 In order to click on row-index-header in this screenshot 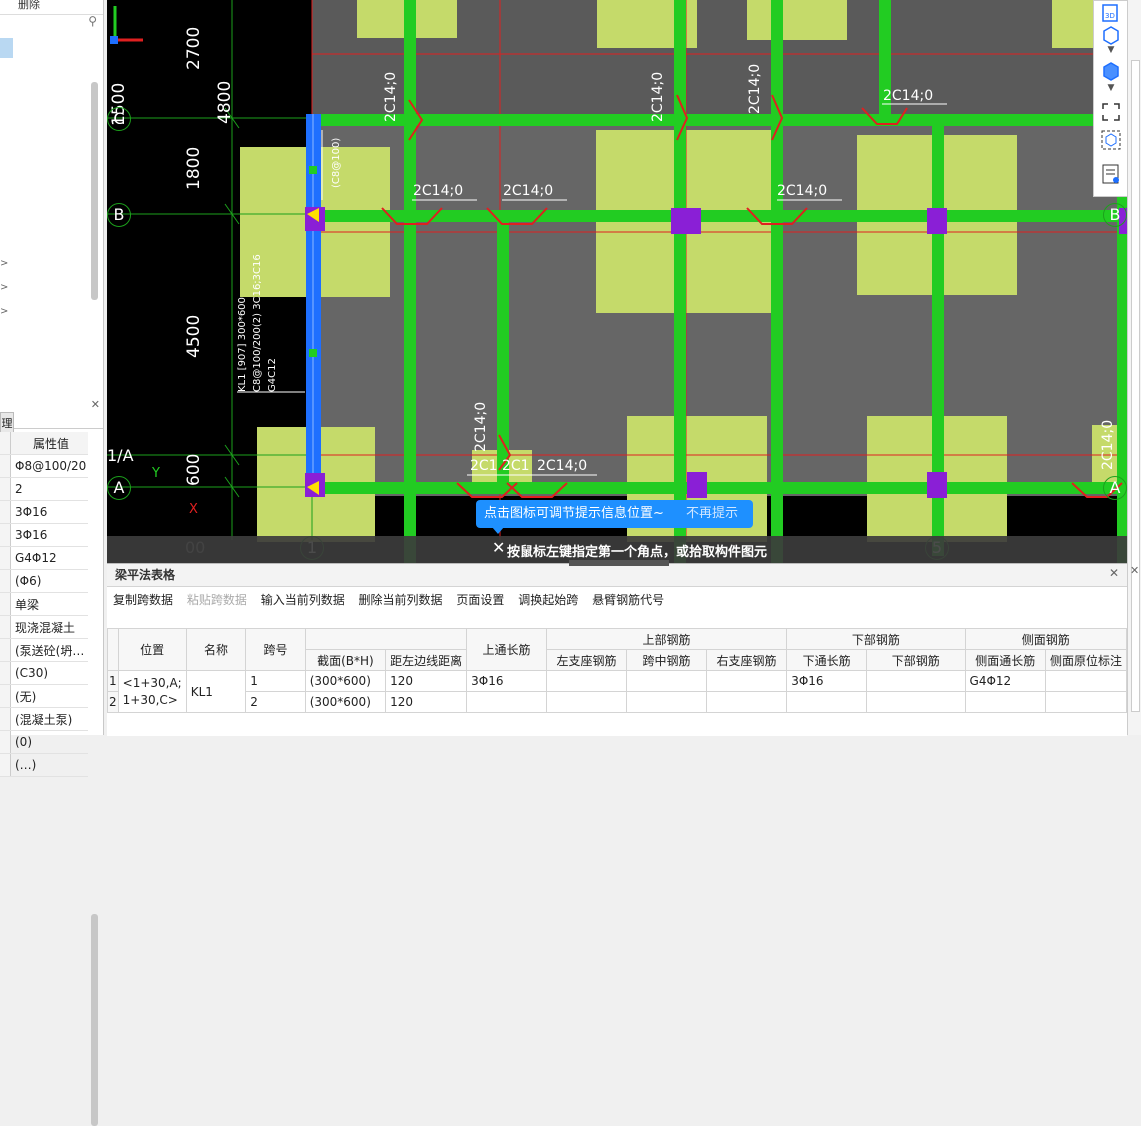, I will do `click(113, 649)`.